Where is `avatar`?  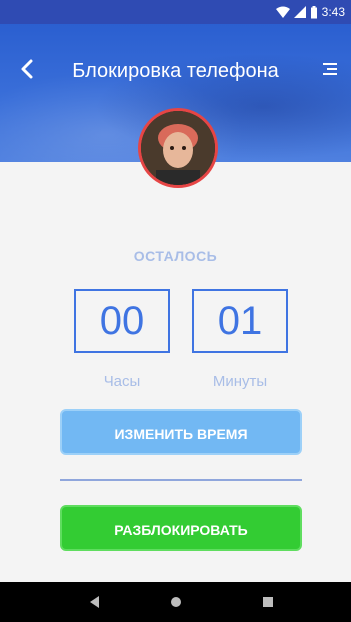
avatar is located at coordinates (178, 148).